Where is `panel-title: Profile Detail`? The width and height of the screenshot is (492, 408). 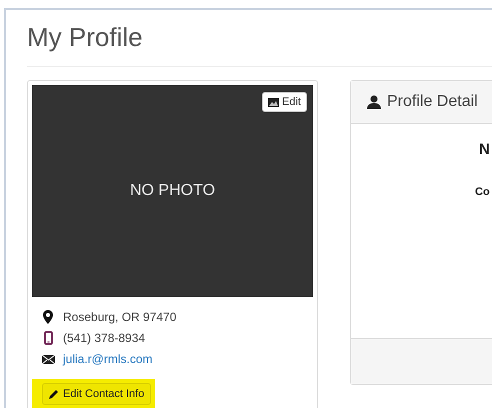
panel-title: Profile Detail is located at coordinates (432, 102).